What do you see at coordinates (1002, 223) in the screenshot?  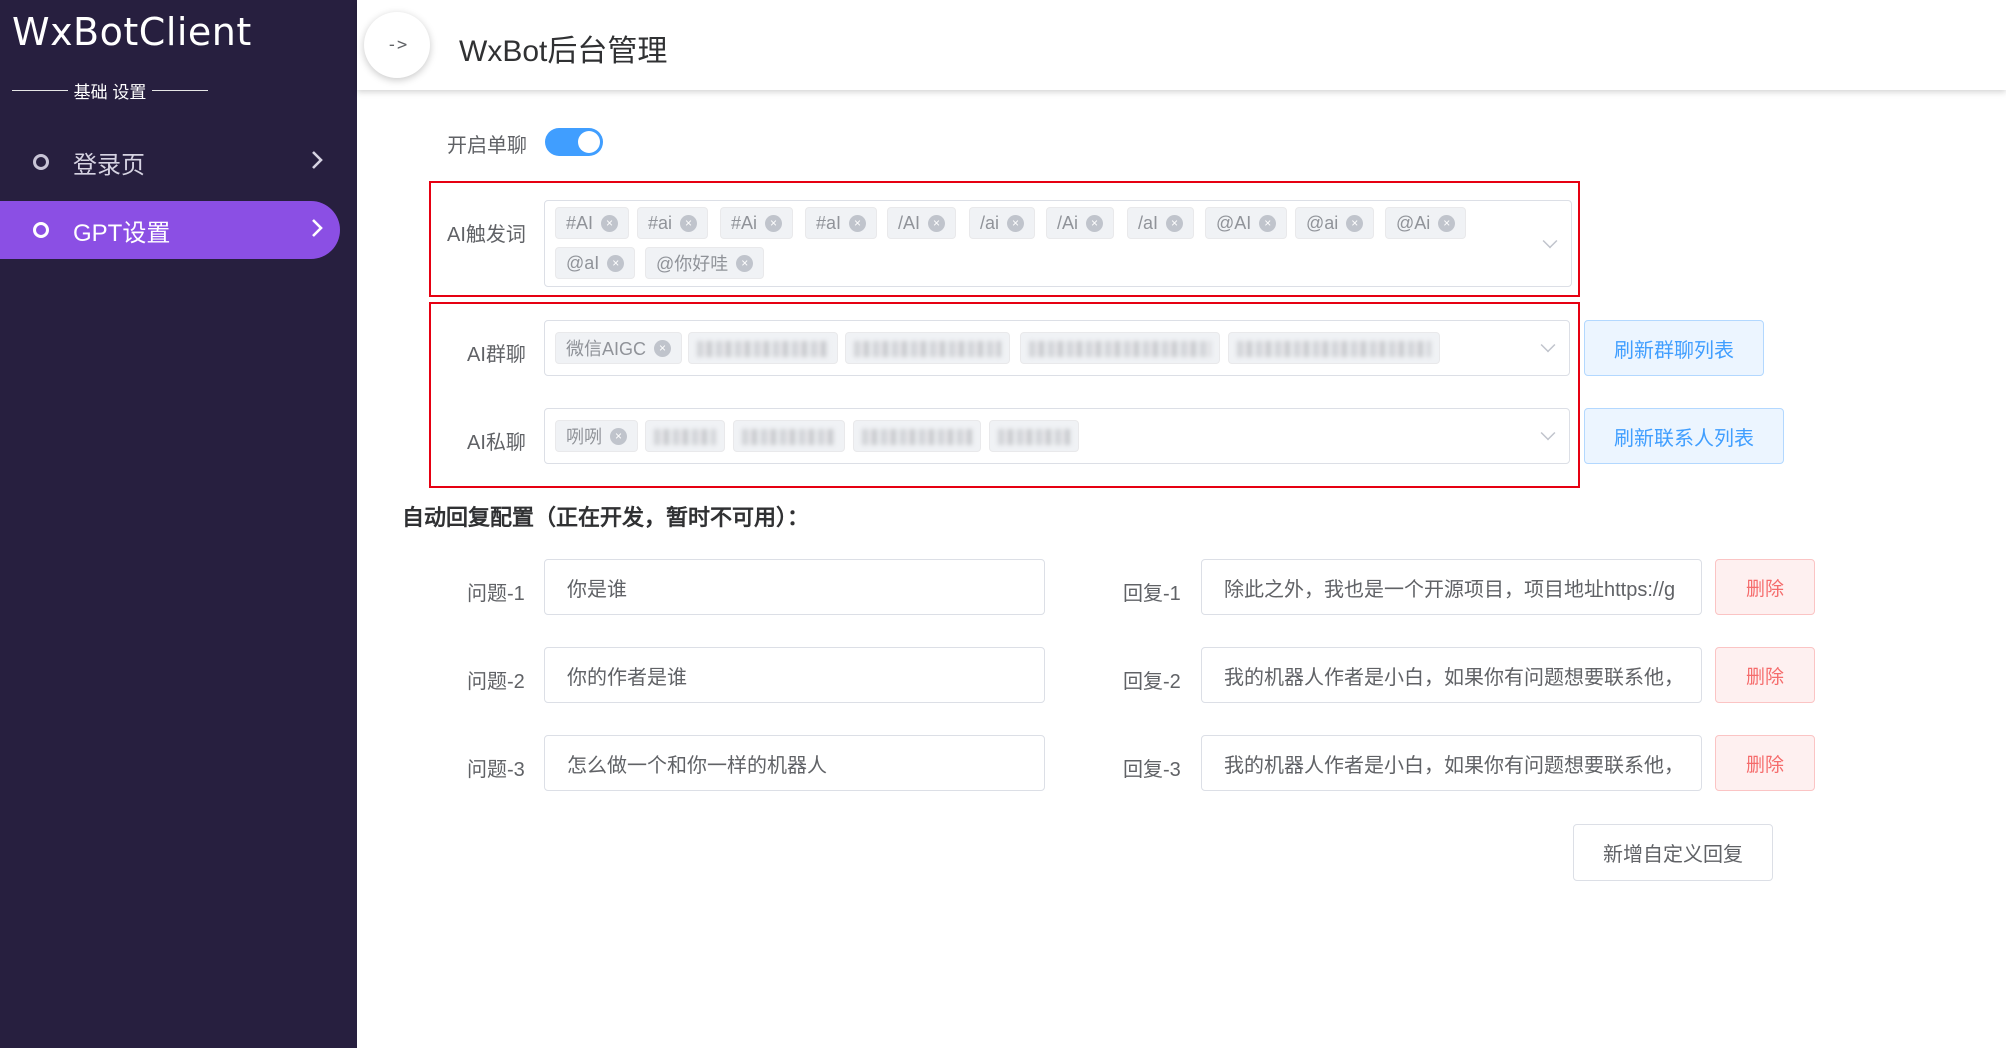 I see `tag: /ai ×` at bounding box center [1002, 223].